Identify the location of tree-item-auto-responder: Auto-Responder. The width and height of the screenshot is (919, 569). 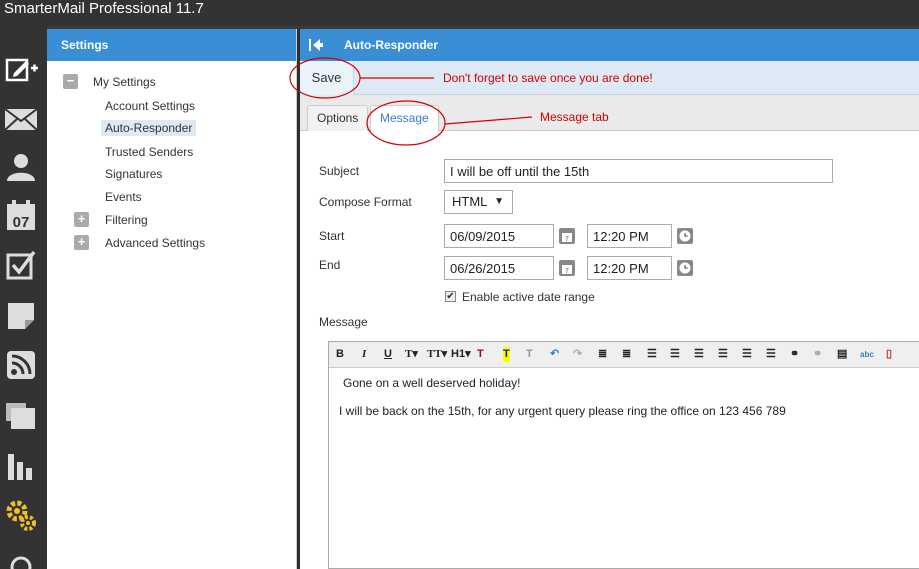
(149, 128).